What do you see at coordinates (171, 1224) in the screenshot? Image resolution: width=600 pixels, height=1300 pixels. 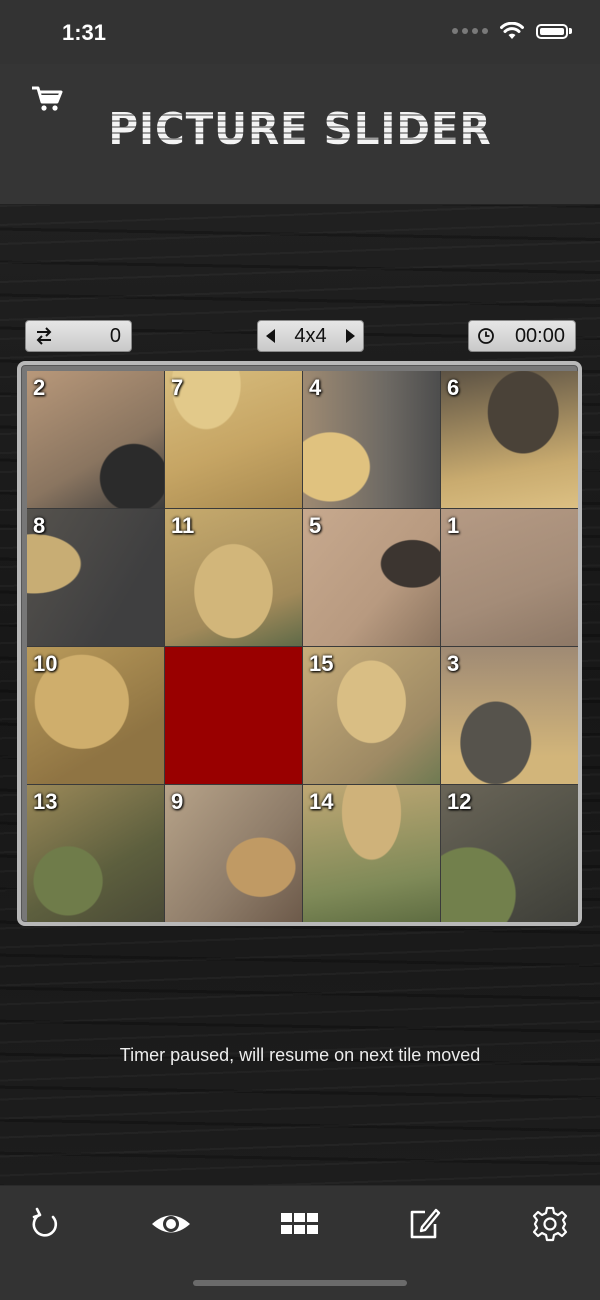 I see `eye-icon` at bounding box center [171, 1224].